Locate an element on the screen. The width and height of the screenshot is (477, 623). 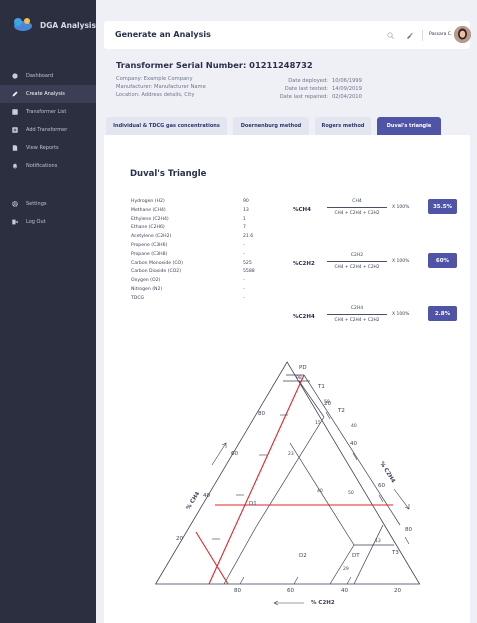
serial-number: 01211248732 is located at coordinates (281, 65).